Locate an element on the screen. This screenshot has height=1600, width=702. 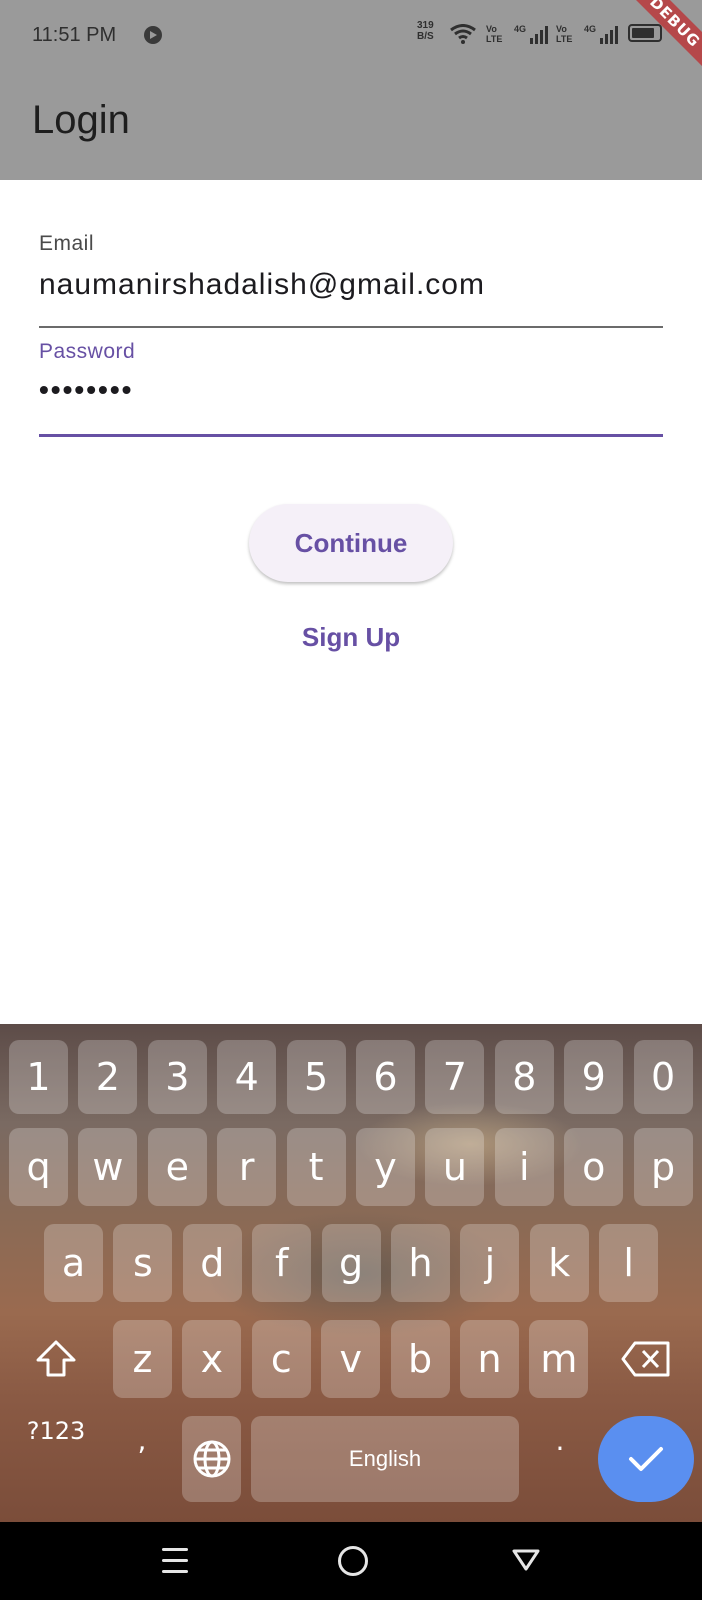
screen-record-icon is located at coordinates (153, 35).